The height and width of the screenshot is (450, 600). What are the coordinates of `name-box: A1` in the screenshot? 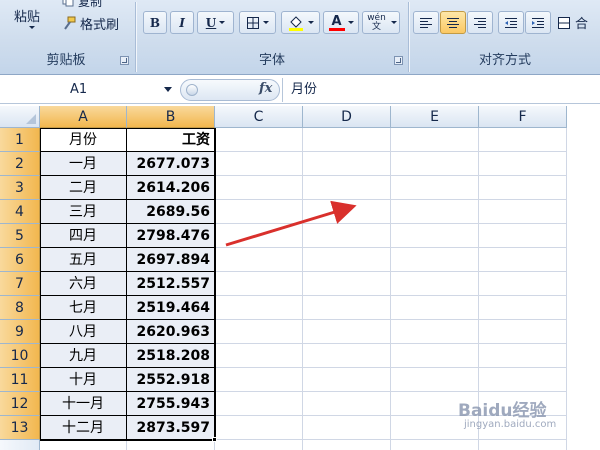 It's located at (89, 90).